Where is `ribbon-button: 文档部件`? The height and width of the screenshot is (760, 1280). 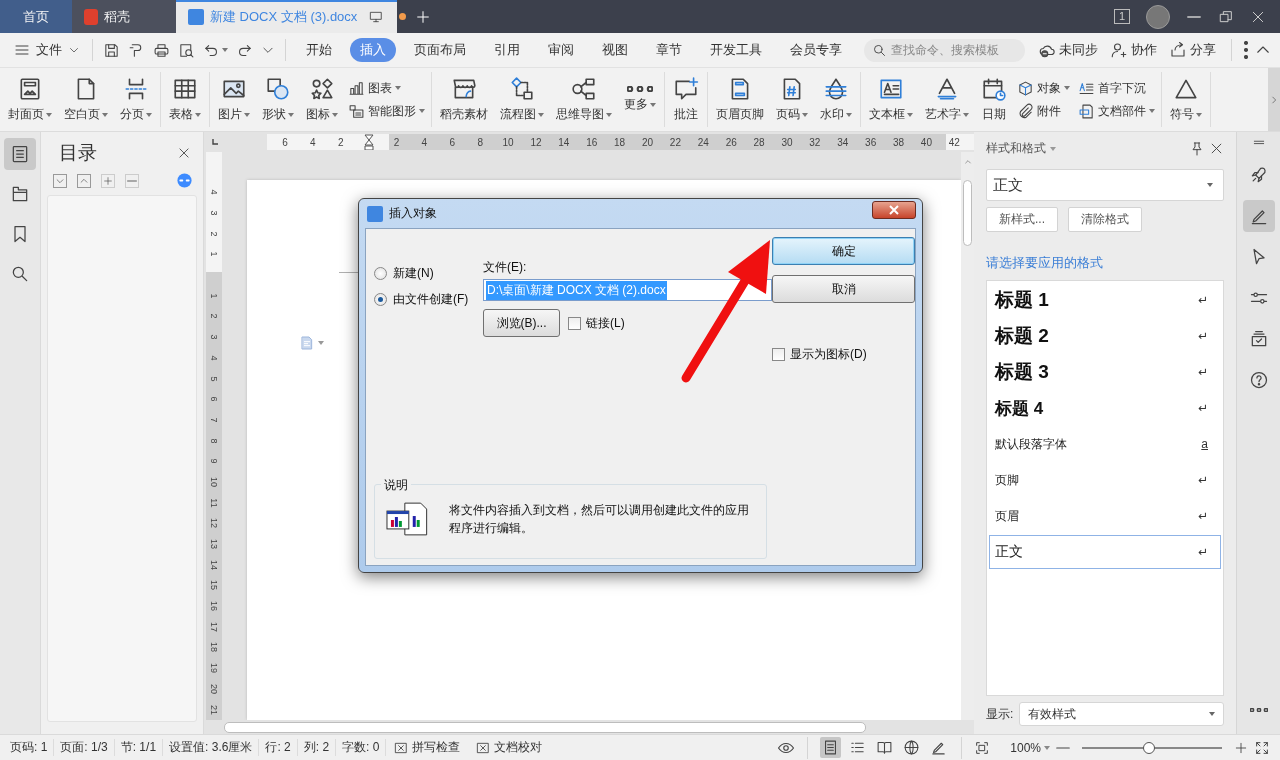 ribbon-button: 文档部件 is located at coordinates (1116, 111).